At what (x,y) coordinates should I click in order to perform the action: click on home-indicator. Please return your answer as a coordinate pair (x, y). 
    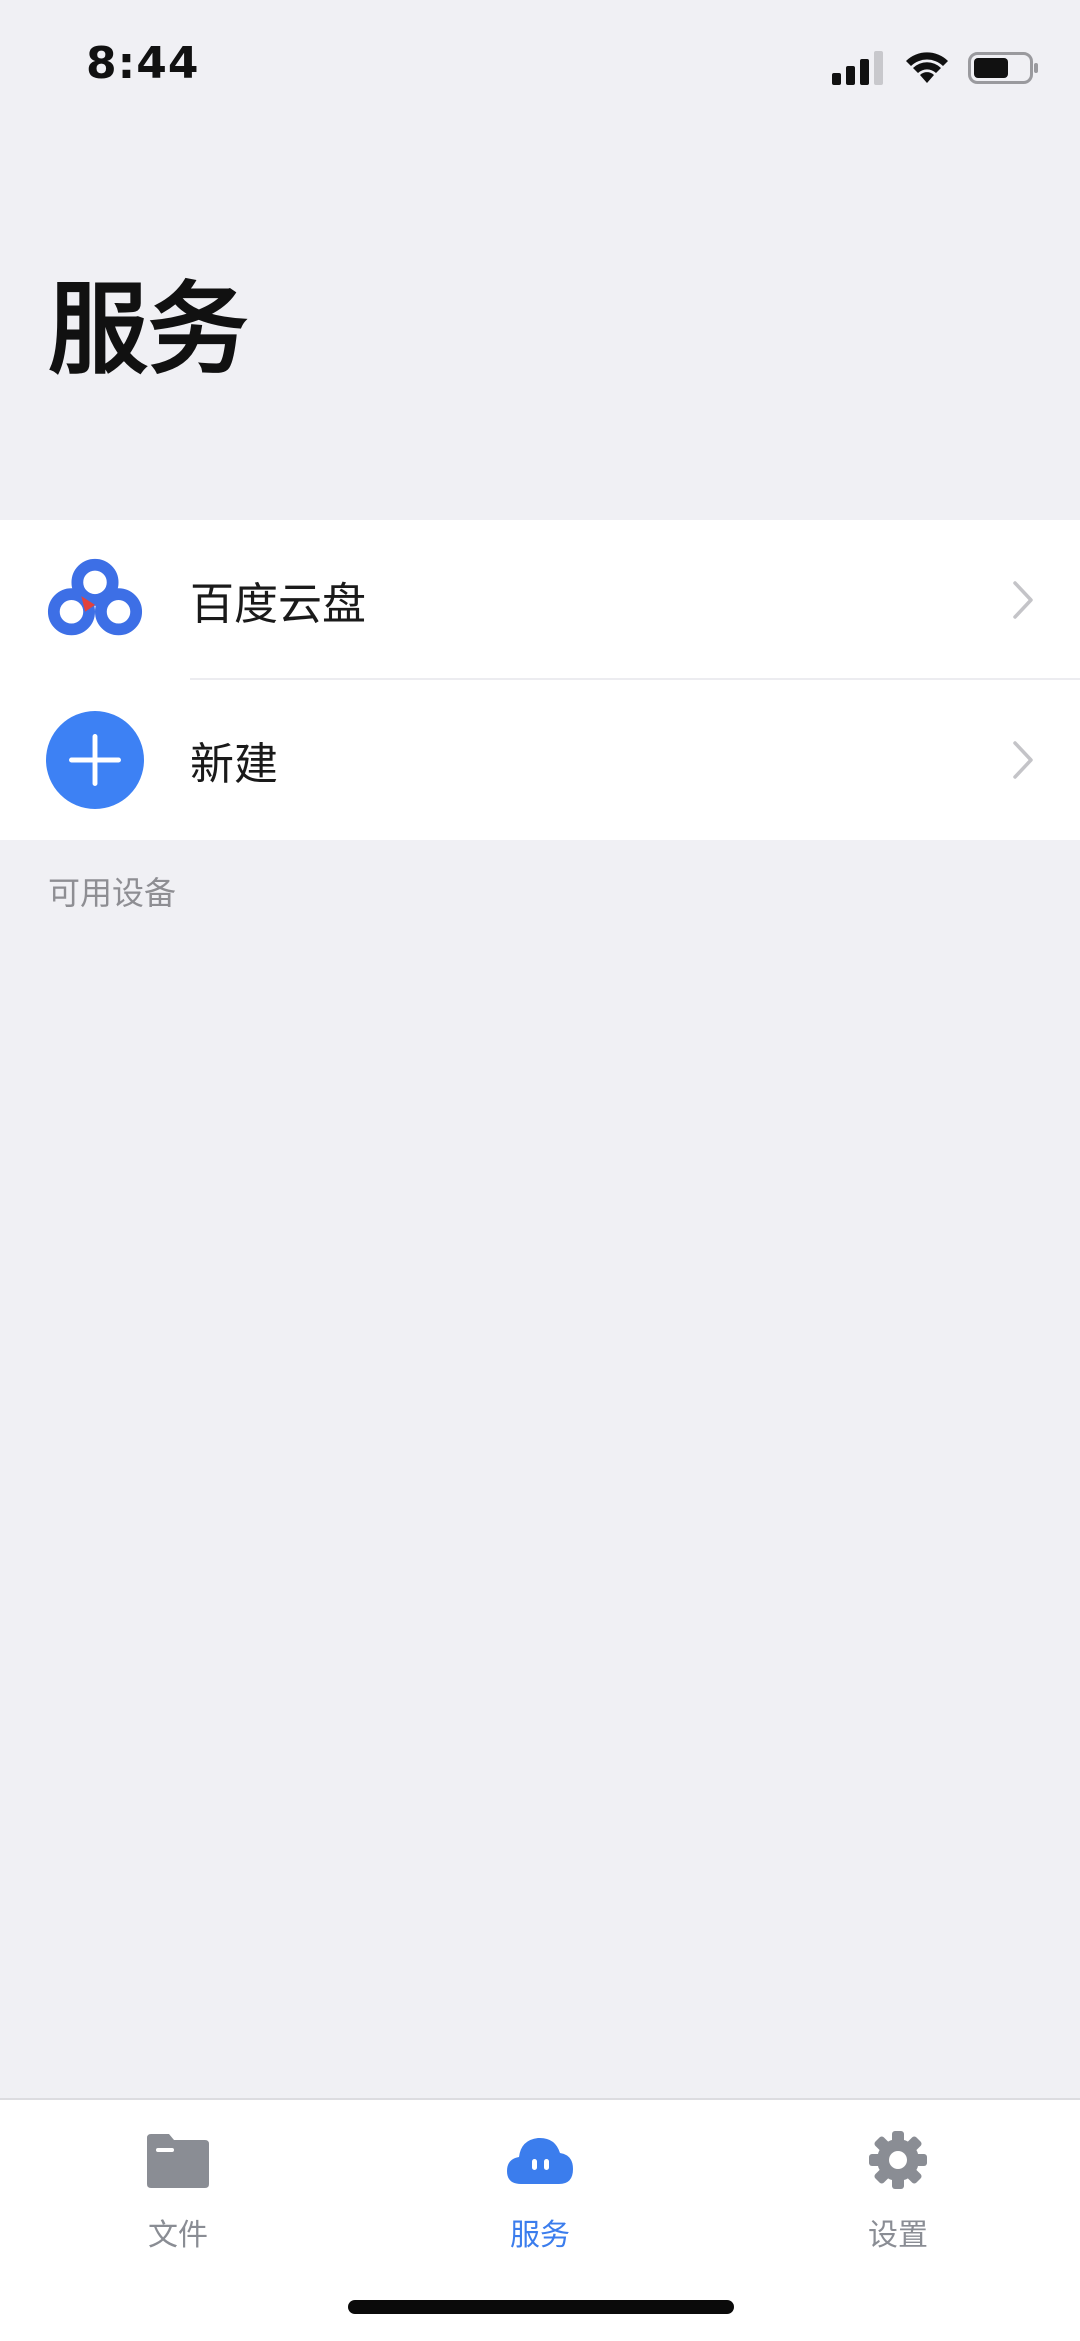
    Looking at the image, I should click on (541, 2307).